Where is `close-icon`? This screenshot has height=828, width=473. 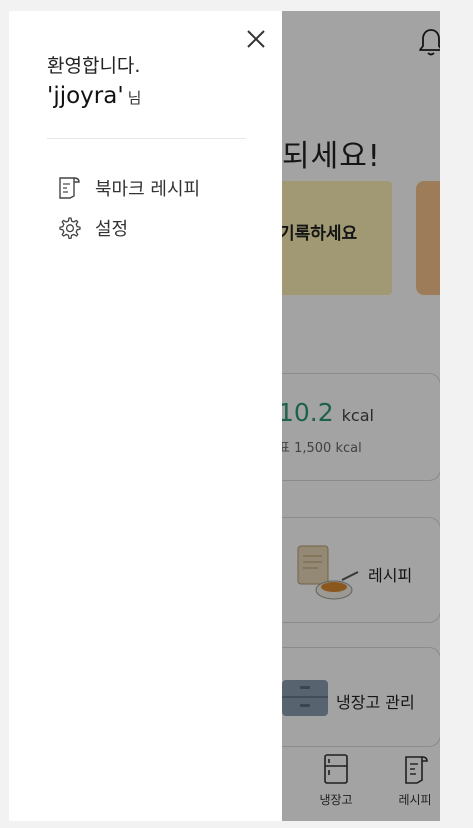
close-icon is located at coordinates (256, 39).